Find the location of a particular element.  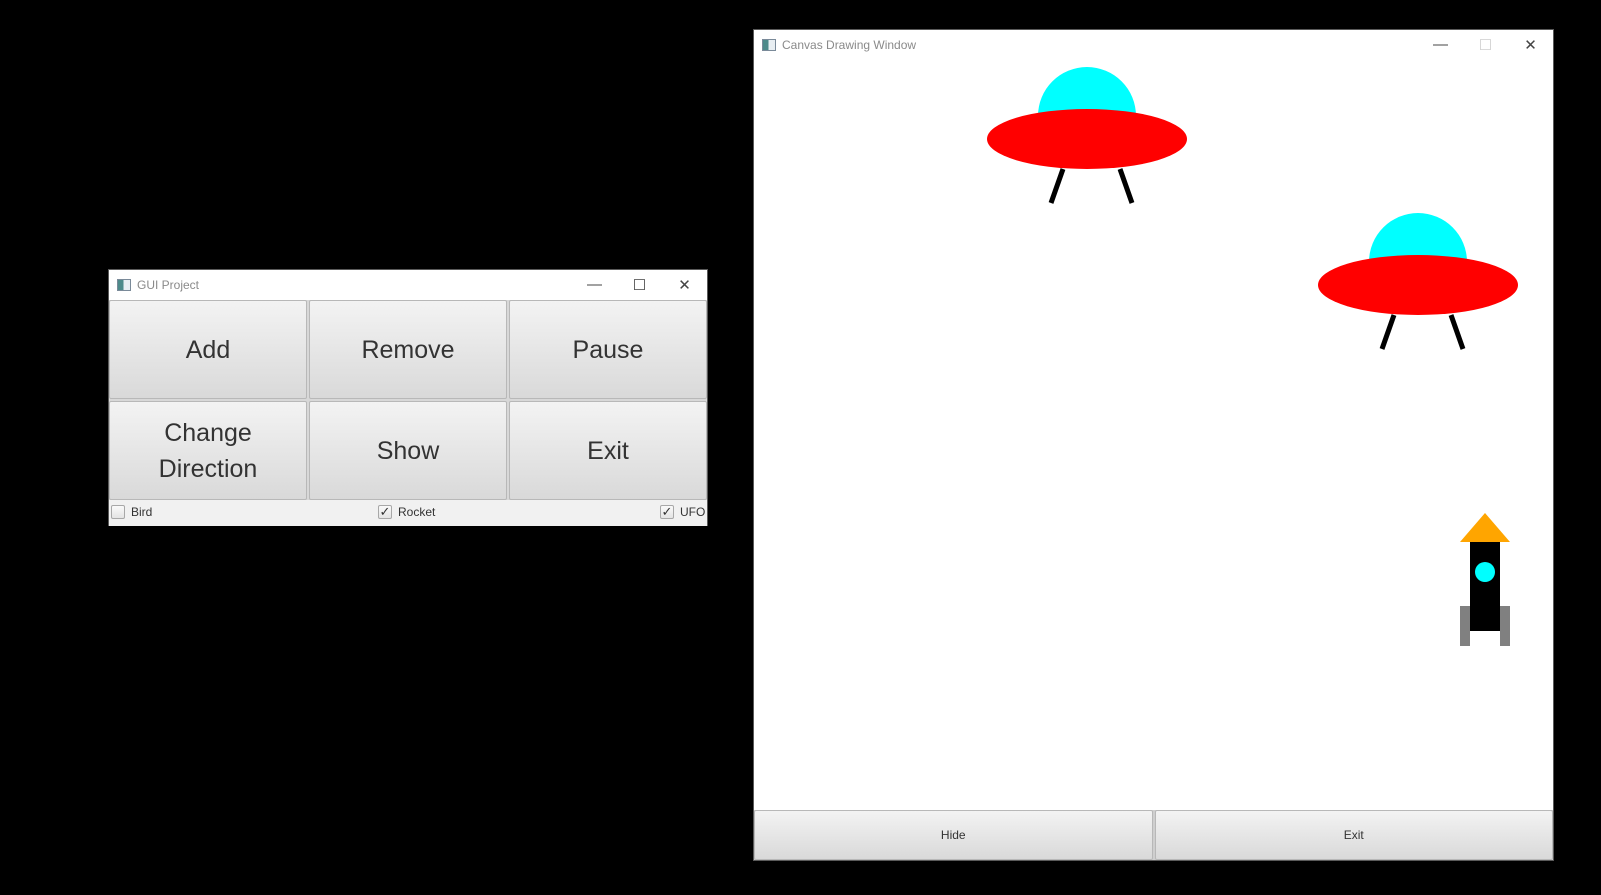

canvas-exit-button: Exit is located at coordinates (1353, 835).